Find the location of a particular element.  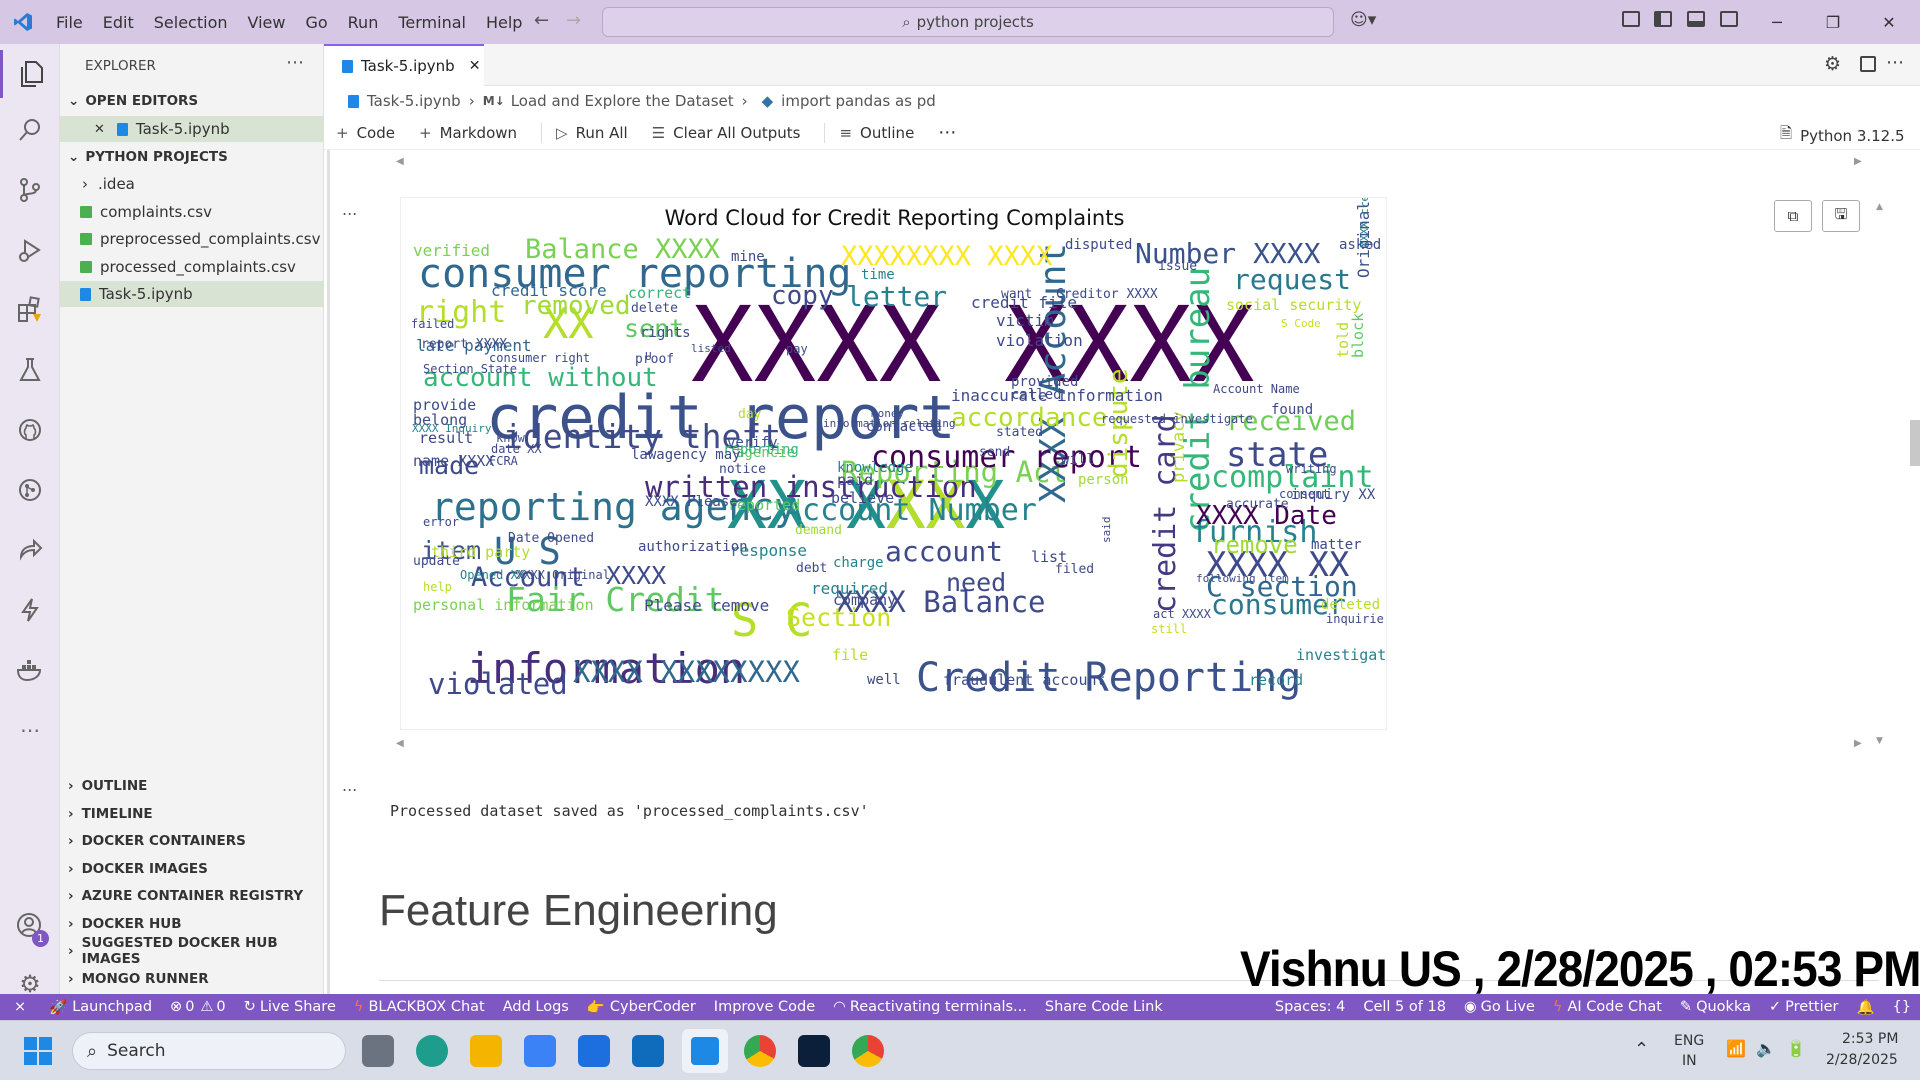

github-icon is located at coordinates (30, 430).